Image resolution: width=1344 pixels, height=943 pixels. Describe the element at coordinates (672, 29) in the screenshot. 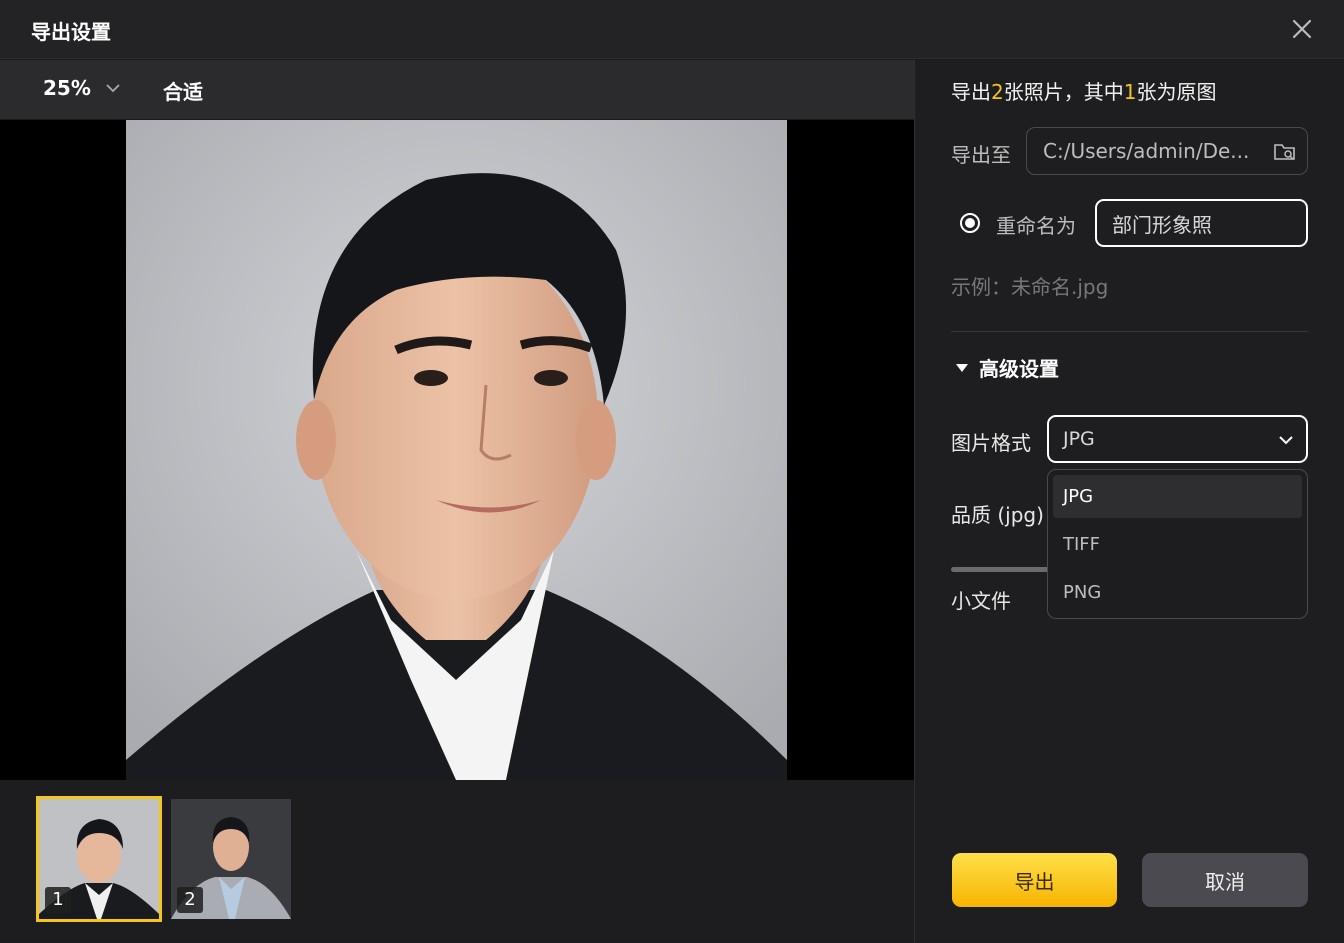

I see `title-bar: 导出设置` at that location.